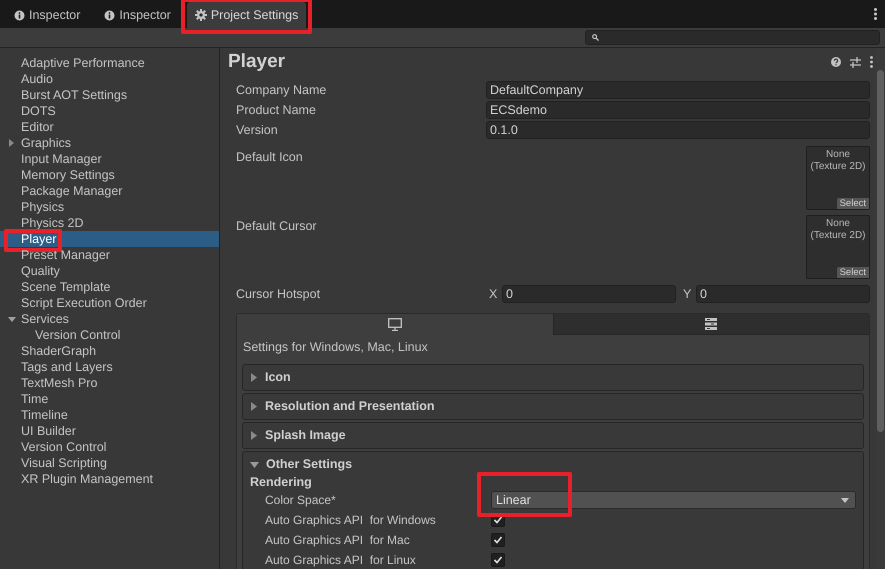  What do you see at coordinates (678, 110) in the screenshot?
I see `text-field: ECSdemo` at bounding box center [678, 110].